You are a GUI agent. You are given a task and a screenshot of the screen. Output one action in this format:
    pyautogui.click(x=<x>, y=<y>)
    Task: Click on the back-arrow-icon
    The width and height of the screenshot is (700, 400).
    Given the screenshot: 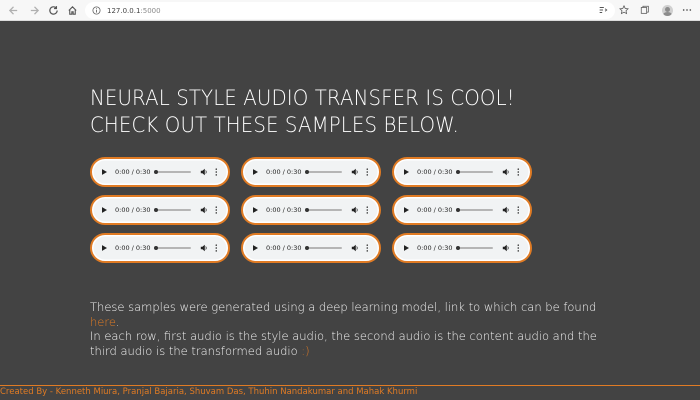 What is the action you would take?
    pyautogui.click(x=13, y=10)
    